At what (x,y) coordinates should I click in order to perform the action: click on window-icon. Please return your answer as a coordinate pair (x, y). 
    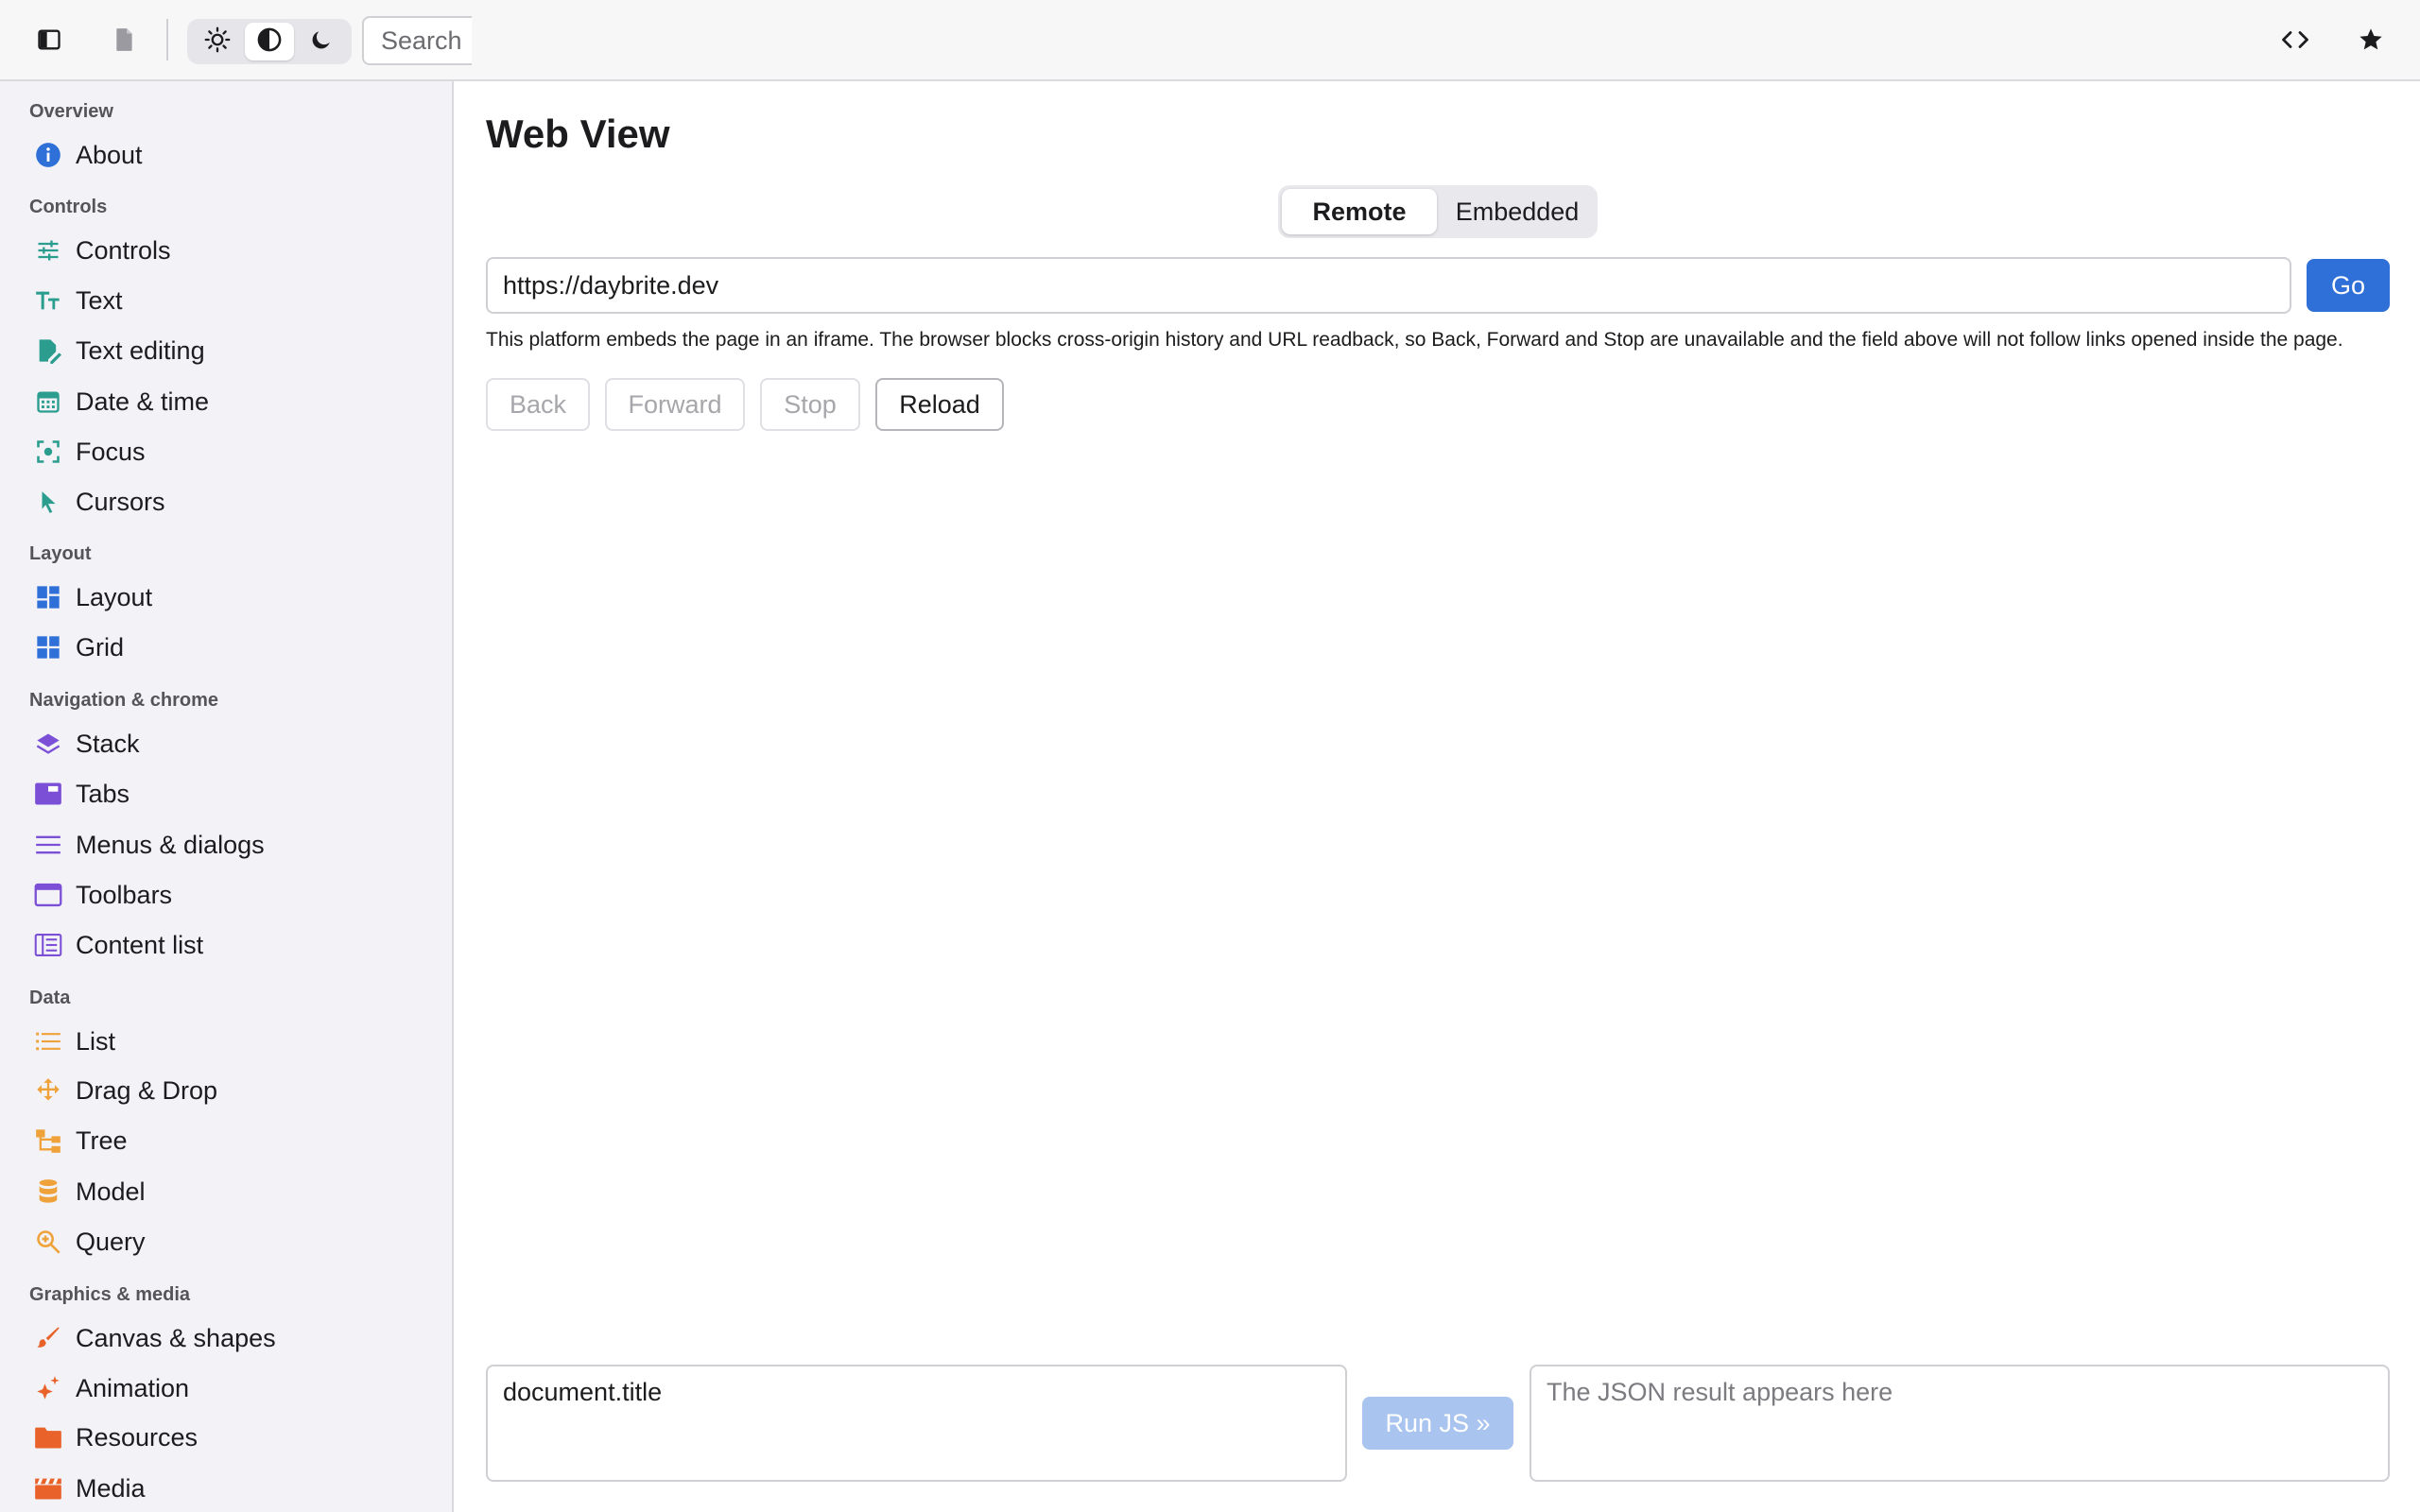
    Looking at the image, I should click on (48, 894).